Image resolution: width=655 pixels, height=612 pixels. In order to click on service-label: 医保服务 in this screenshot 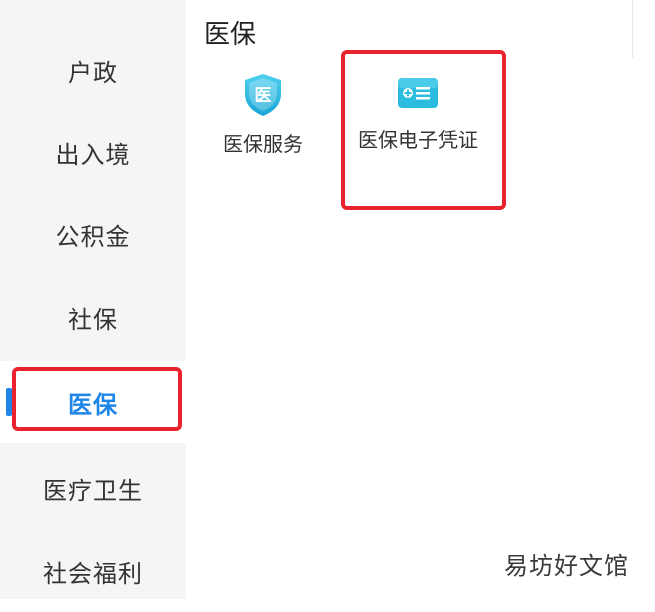, I will do `click(263, 144)`.